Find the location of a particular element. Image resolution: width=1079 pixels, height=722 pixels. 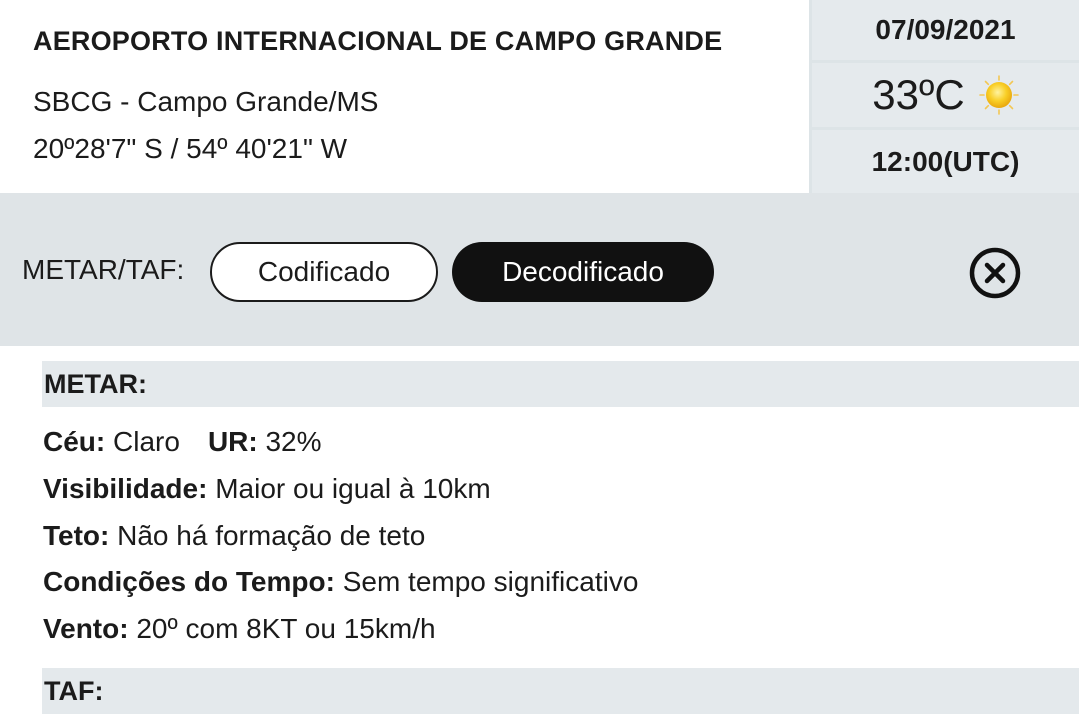

visibility-row: Visibilidade: Maior ou igual à 10km is located at coordinates (267, 489).